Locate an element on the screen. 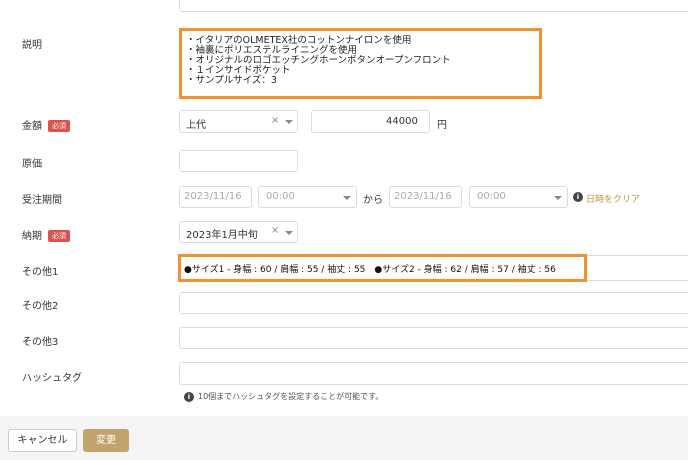  label-description: 説明 is located at coordinates (32, 45).